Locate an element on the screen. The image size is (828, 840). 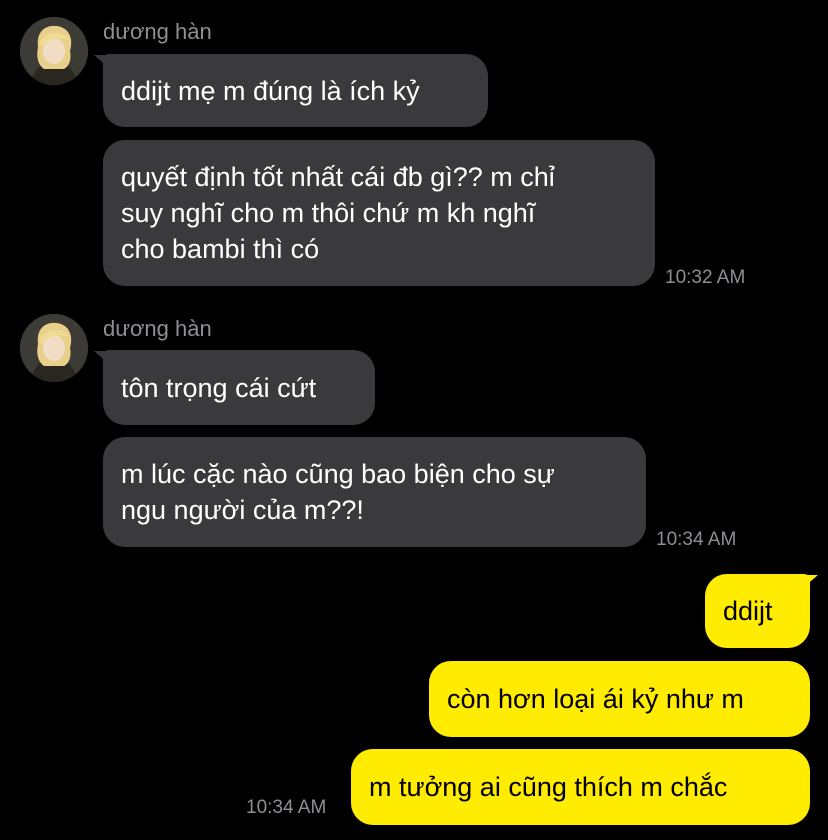
outgoing-message-bubble: còn hơn loại ái kỷ như m is located at coordinates (619, 699).